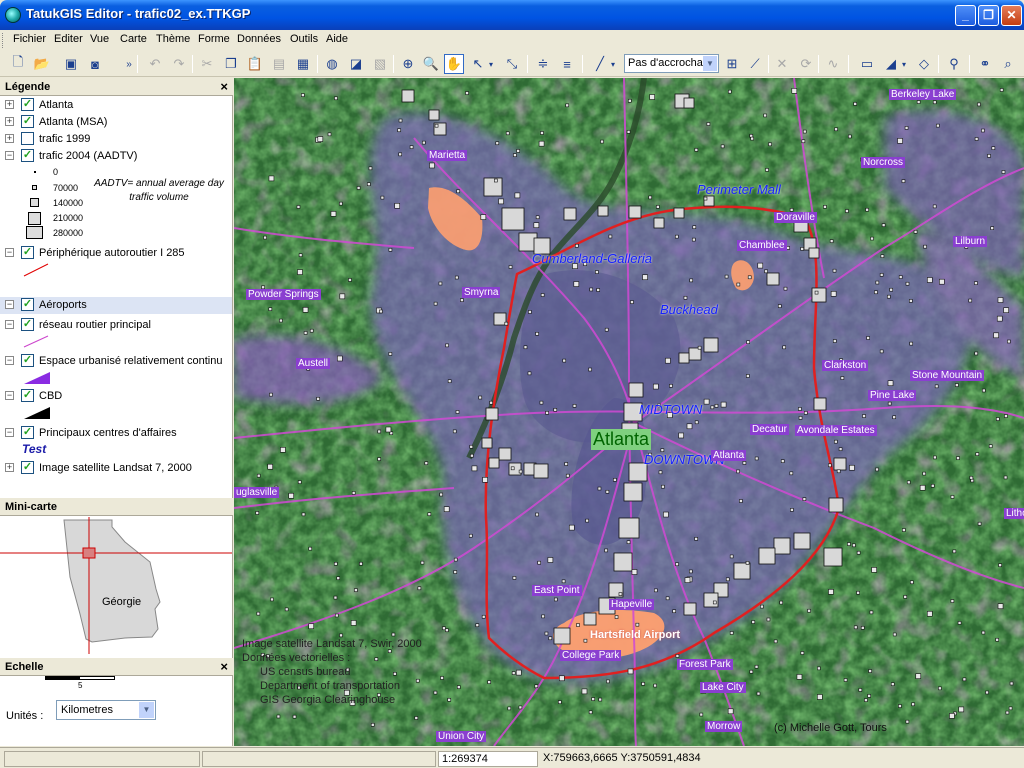 This screenshot has height=768, width=1024. Describe the element at coordinates (356, 64) in the screenshot. I see `edit-layer-icon: ◪` at that location.